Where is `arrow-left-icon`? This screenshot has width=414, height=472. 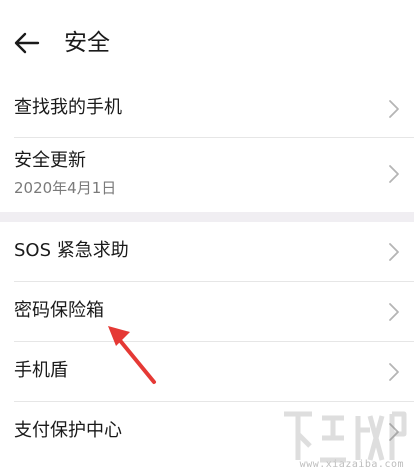
arrow-left-icon is located at coordinates (27, 43).